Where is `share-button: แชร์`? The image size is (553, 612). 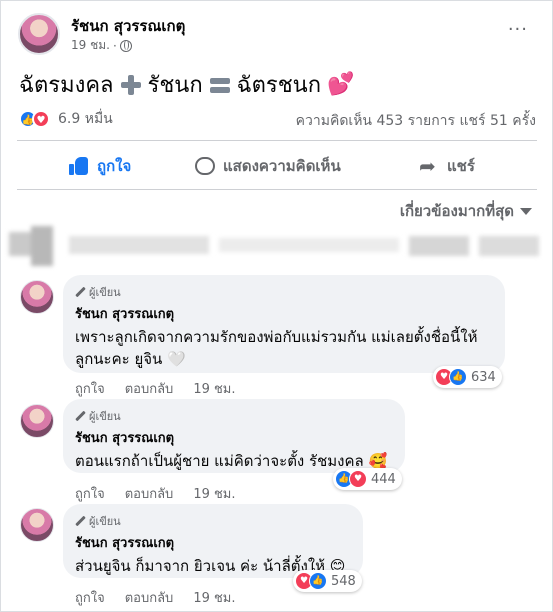
share-button: แชร์ is located at coordinates (447, 166).